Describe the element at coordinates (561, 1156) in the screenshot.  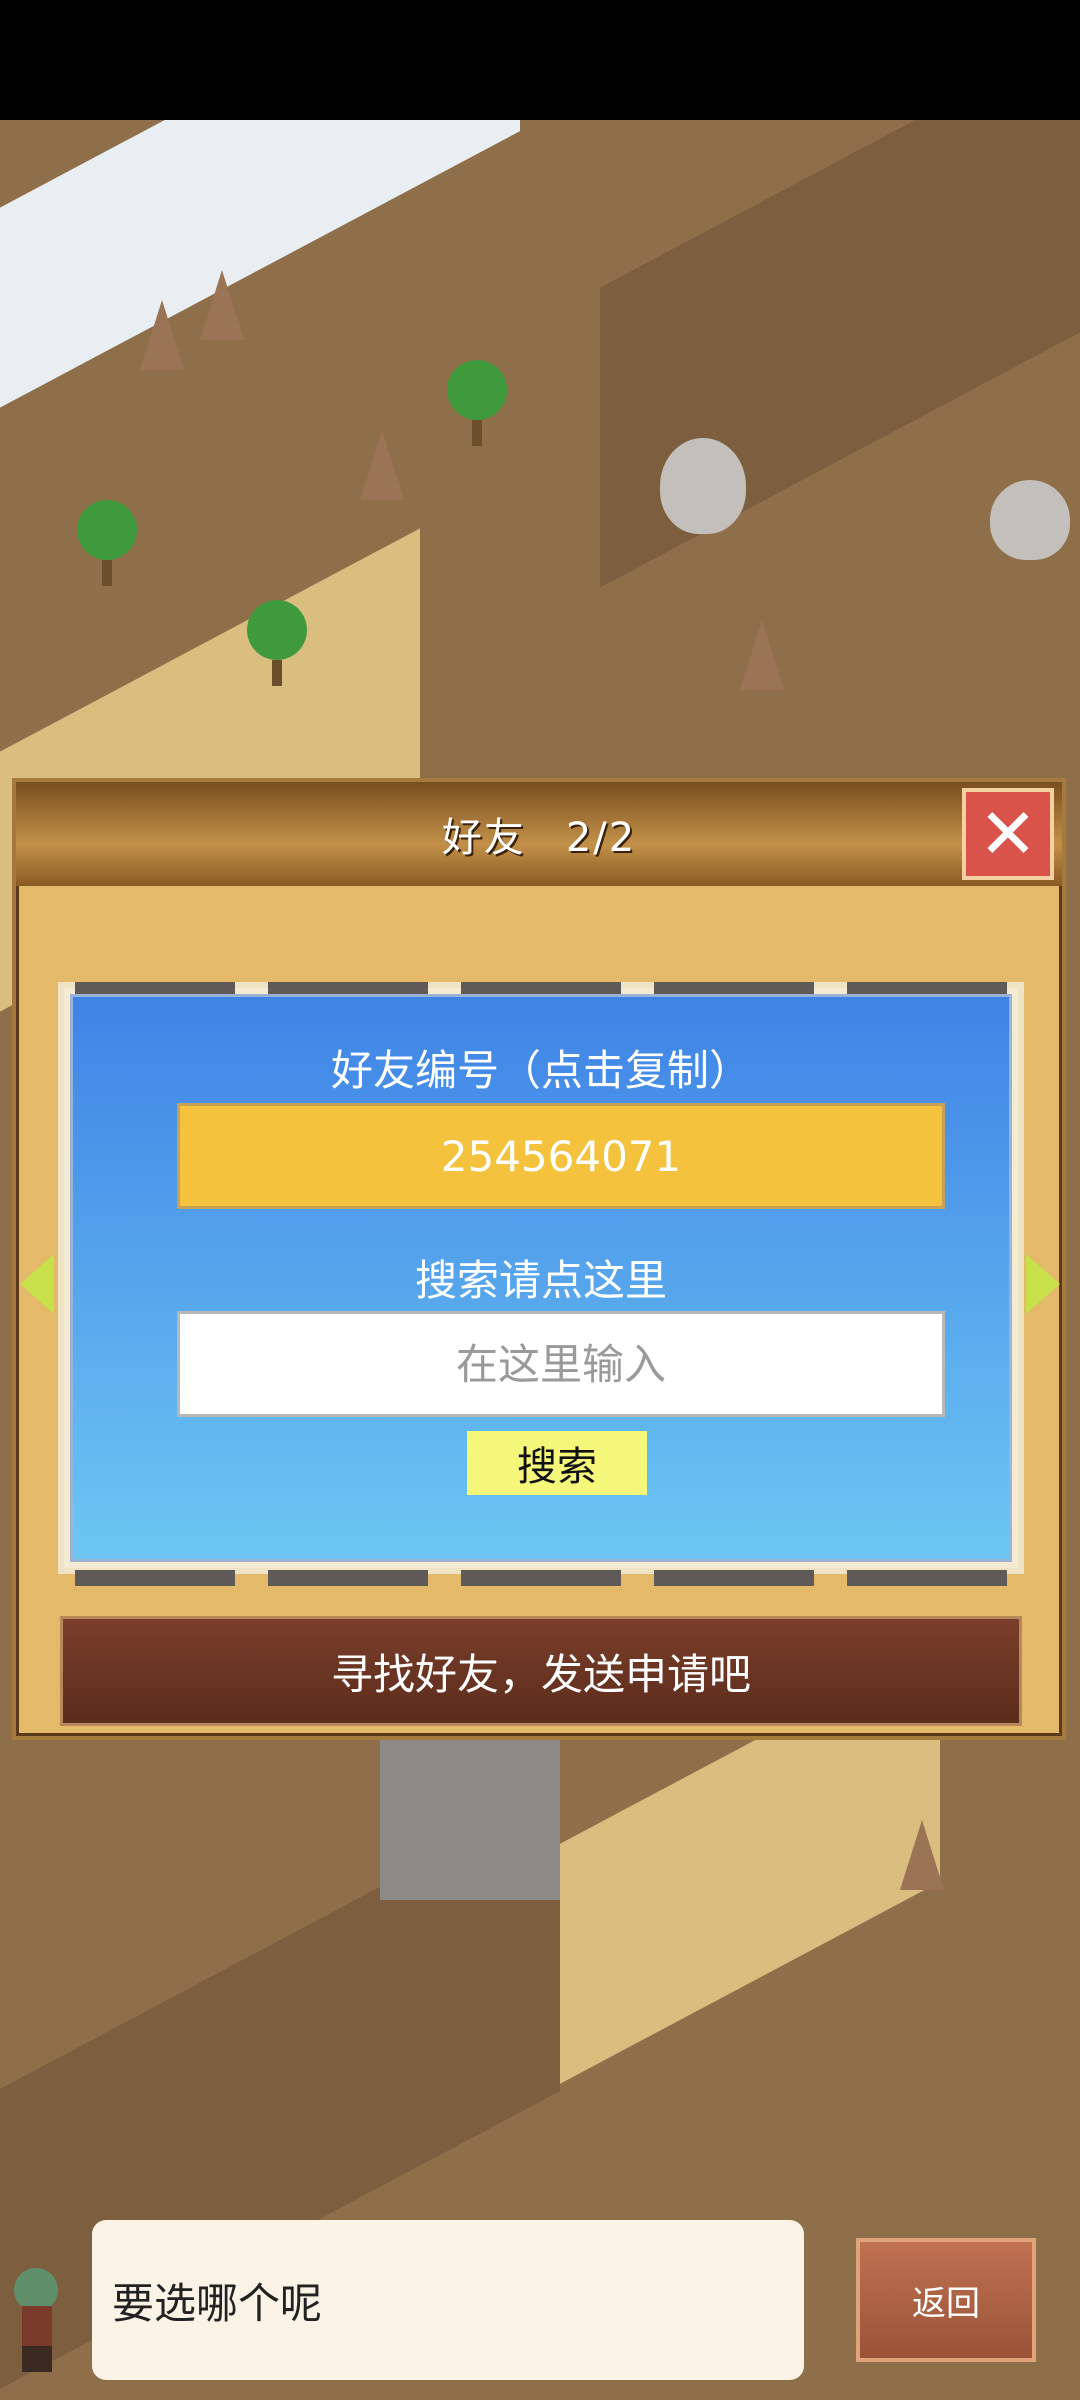
I see `friend-id-copy-button: 254564071` at that location.